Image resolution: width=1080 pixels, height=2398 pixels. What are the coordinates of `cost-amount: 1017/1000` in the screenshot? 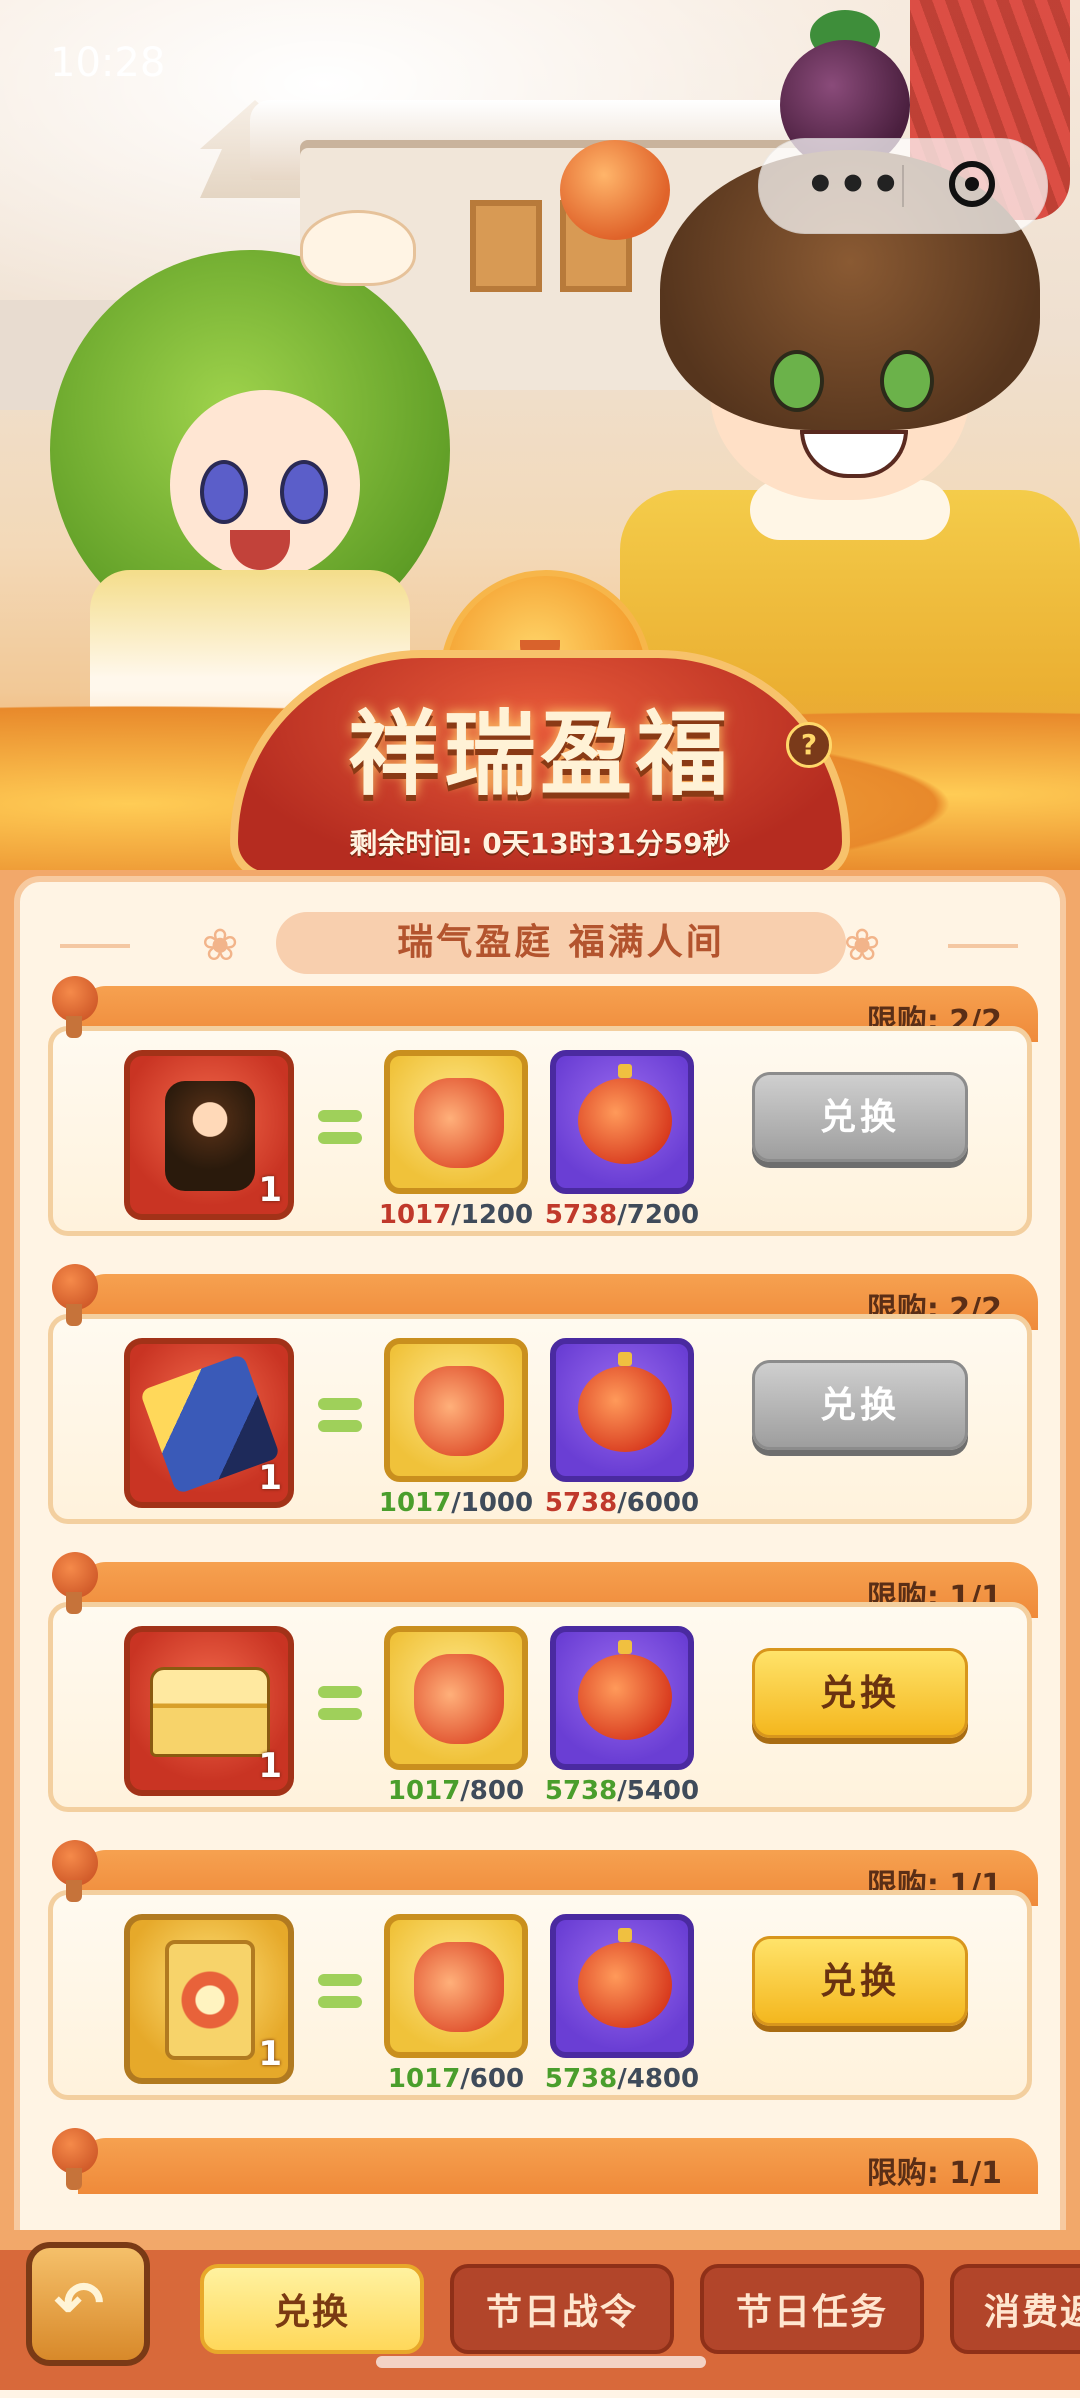 It's located at (456, 1503).